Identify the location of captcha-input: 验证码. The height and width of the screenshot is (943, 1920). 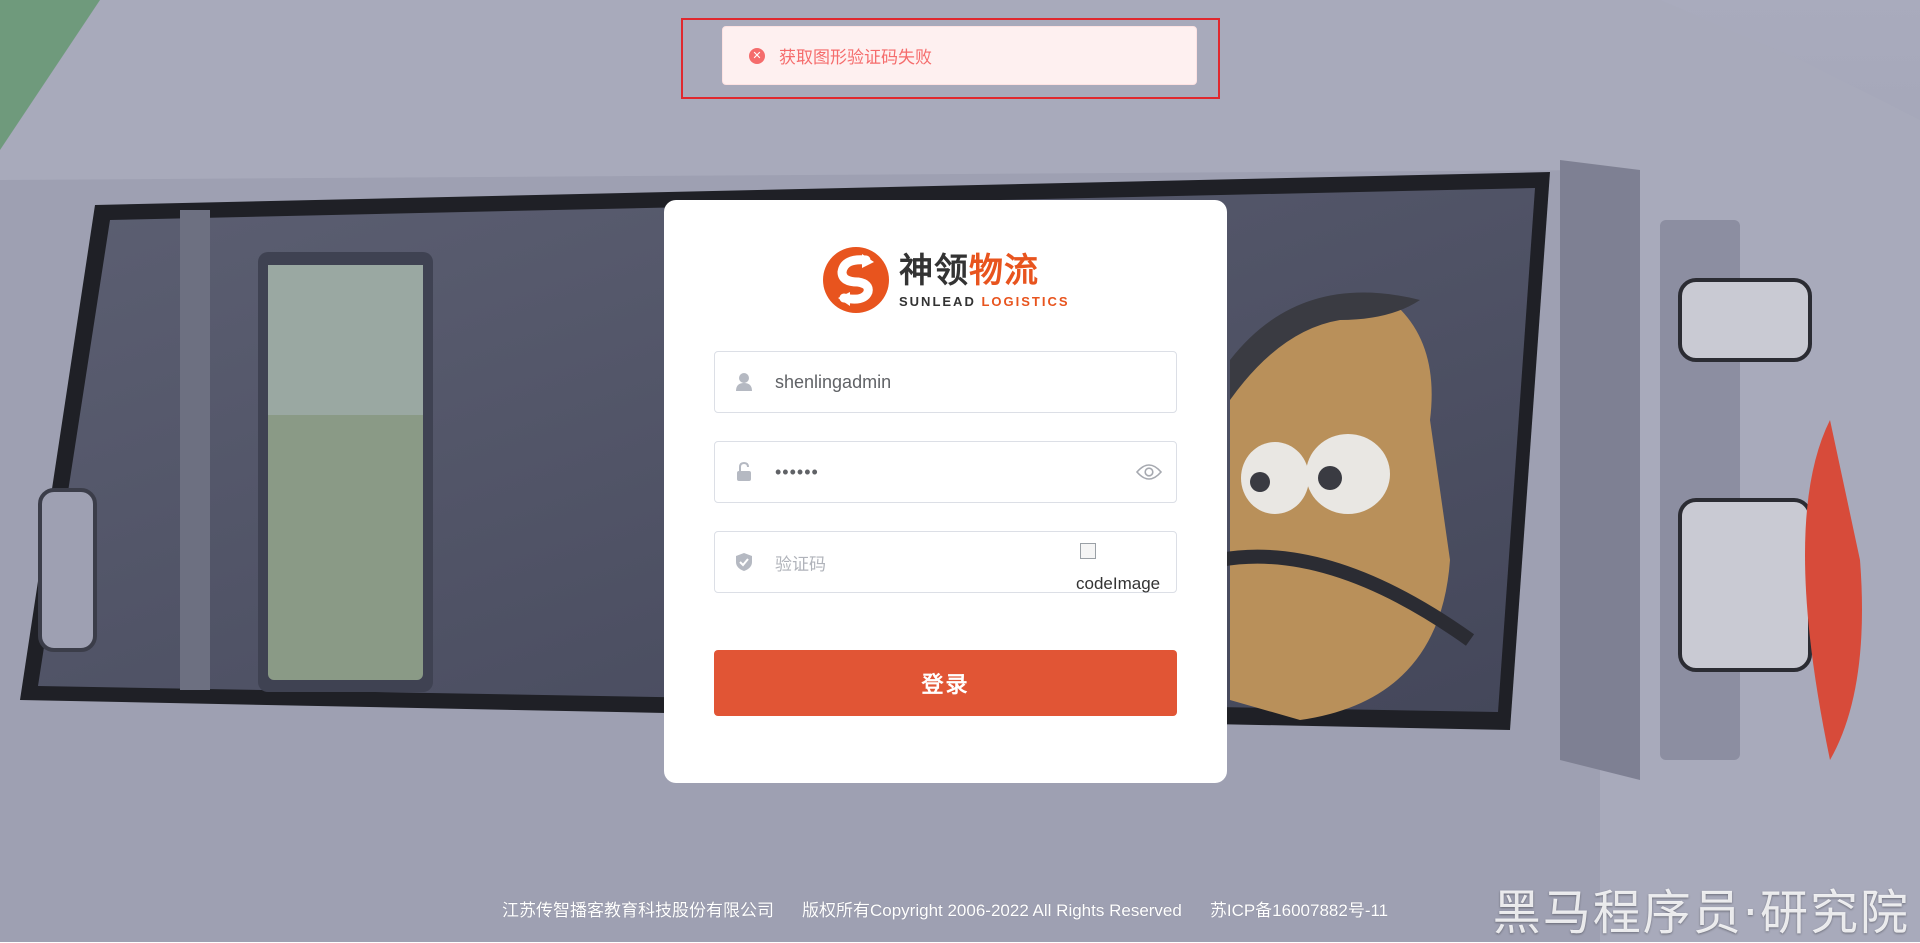
(925, 562).